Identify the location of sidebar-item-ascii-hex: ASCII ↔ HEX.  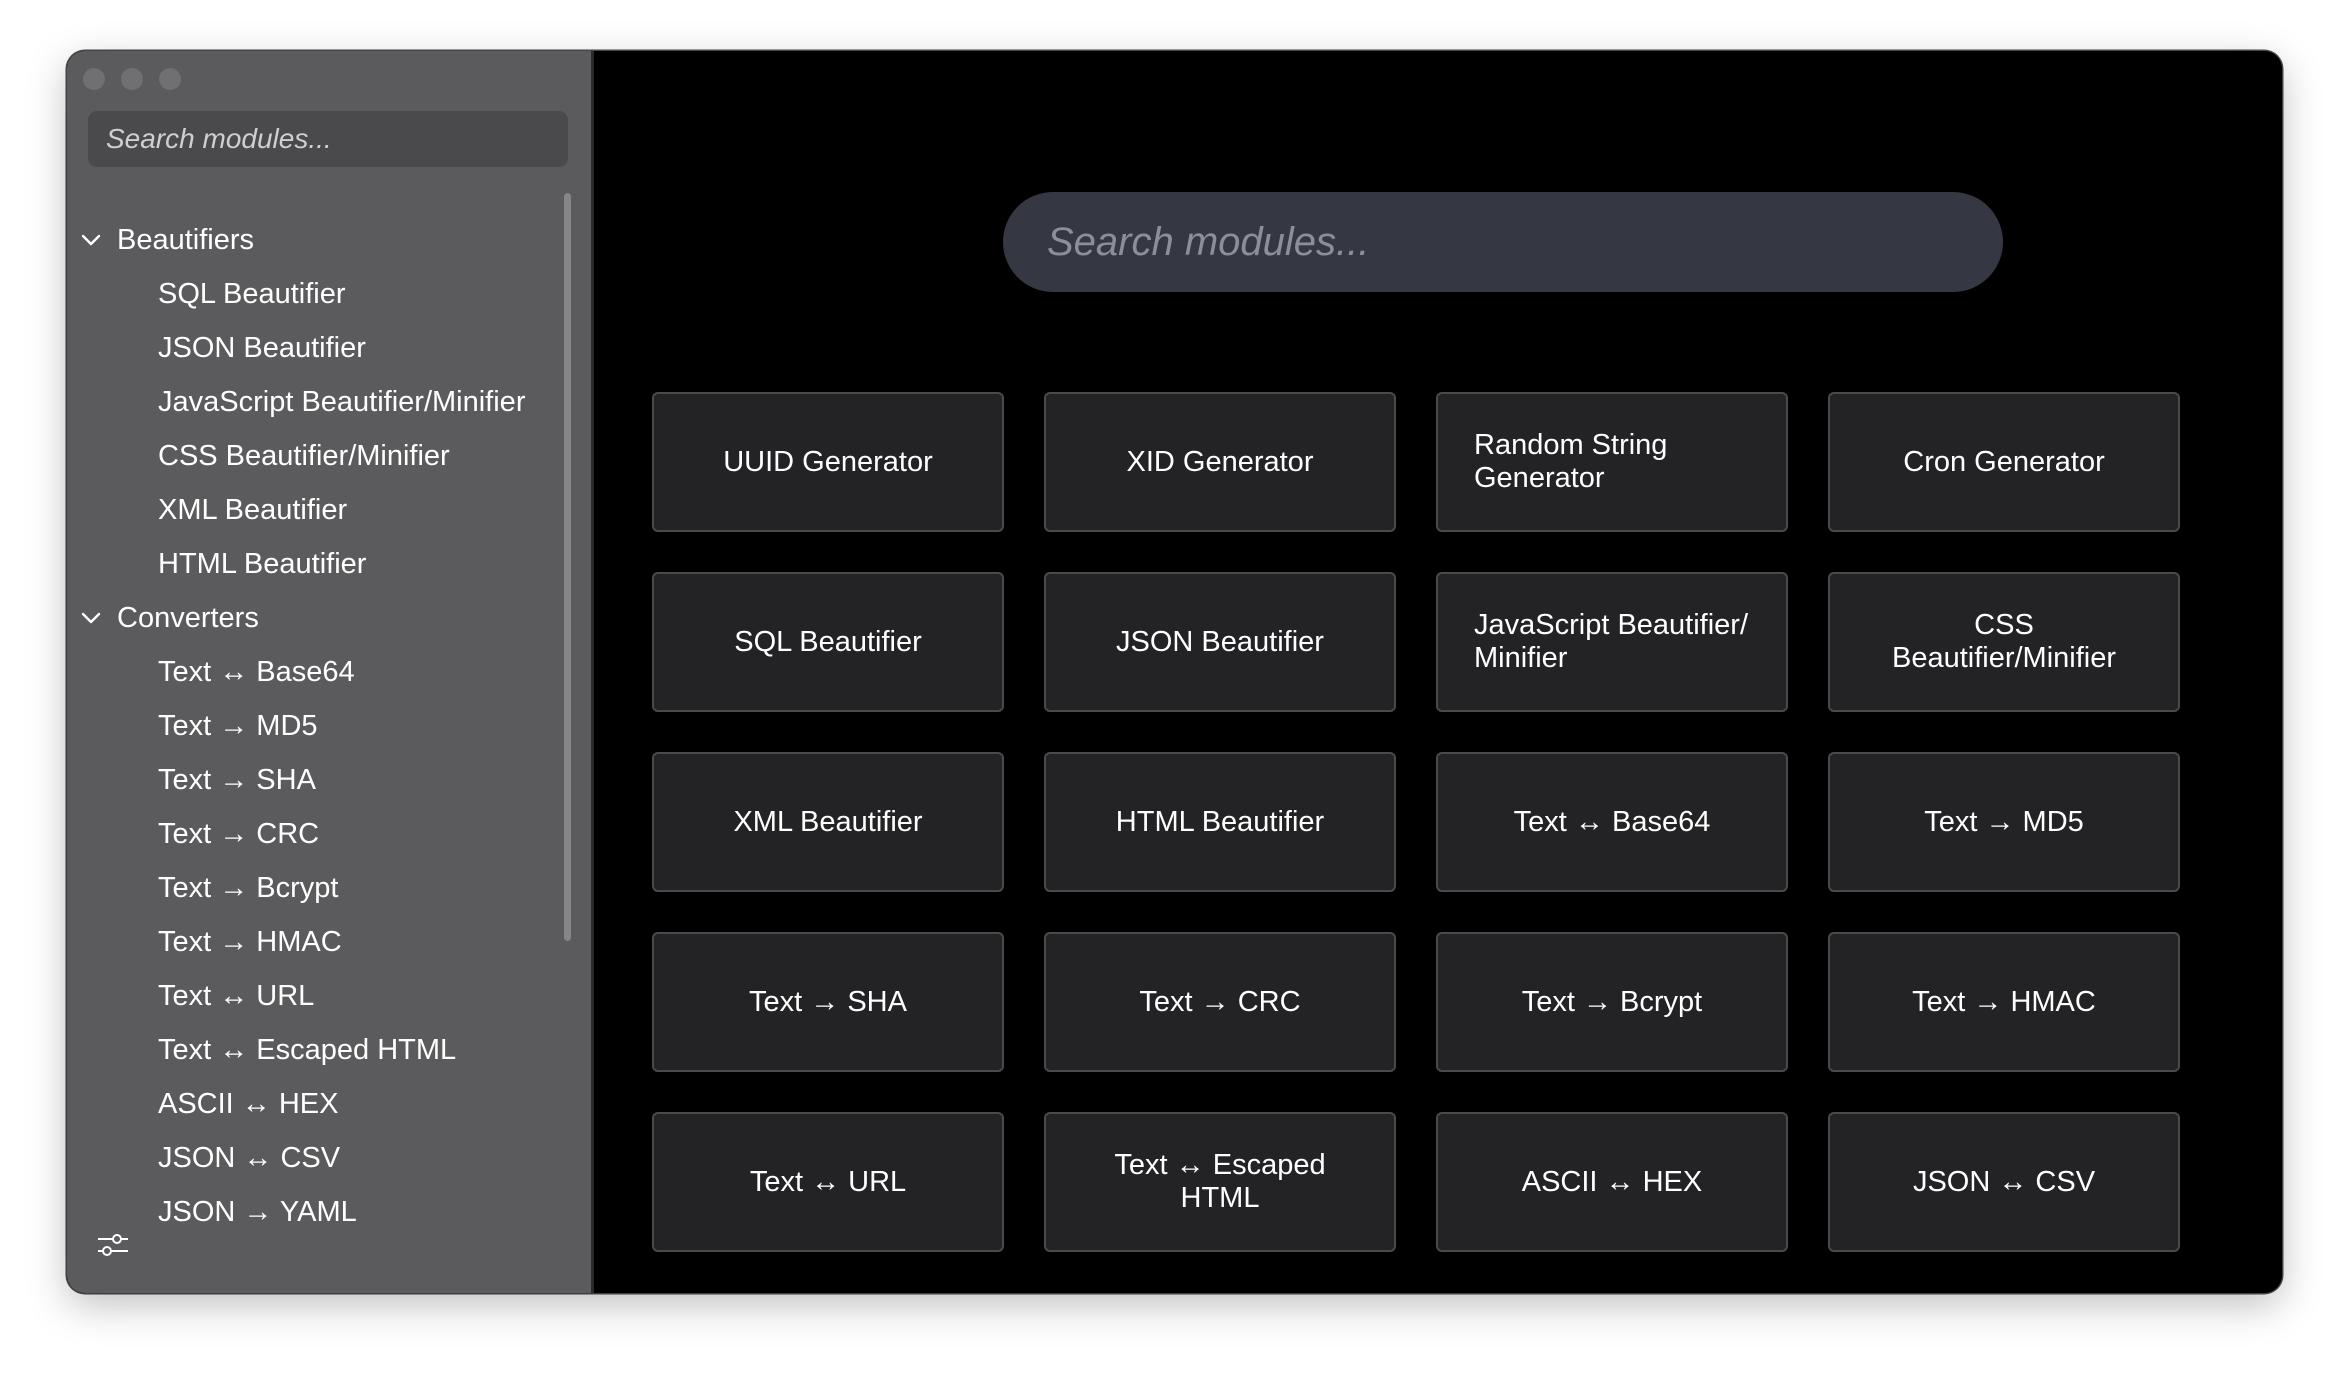
(327, 1104).